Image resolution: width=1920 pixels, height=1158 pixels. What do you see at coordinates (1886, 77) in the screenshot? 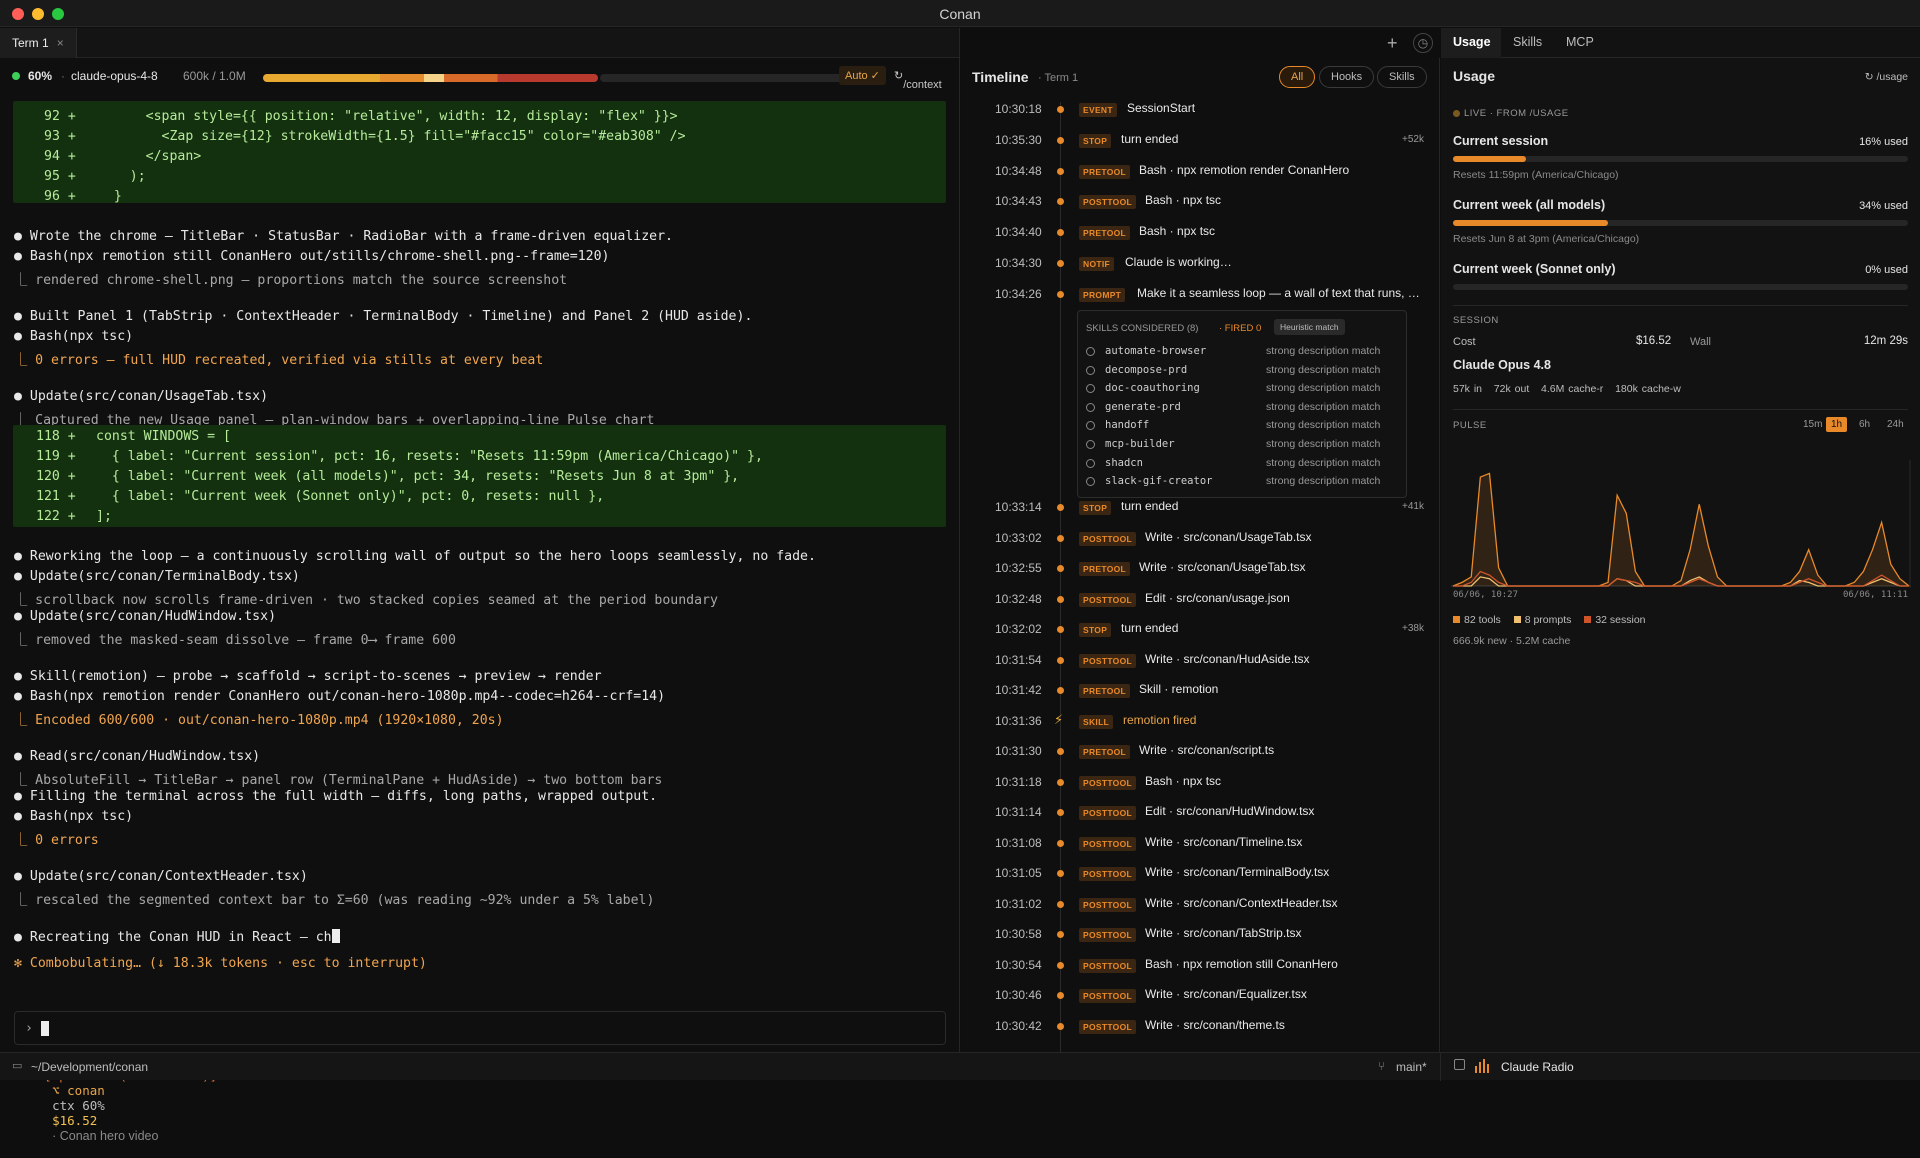
I see `usage-refresh-button: ↻ /usage` at bounding box center [1886, 77].